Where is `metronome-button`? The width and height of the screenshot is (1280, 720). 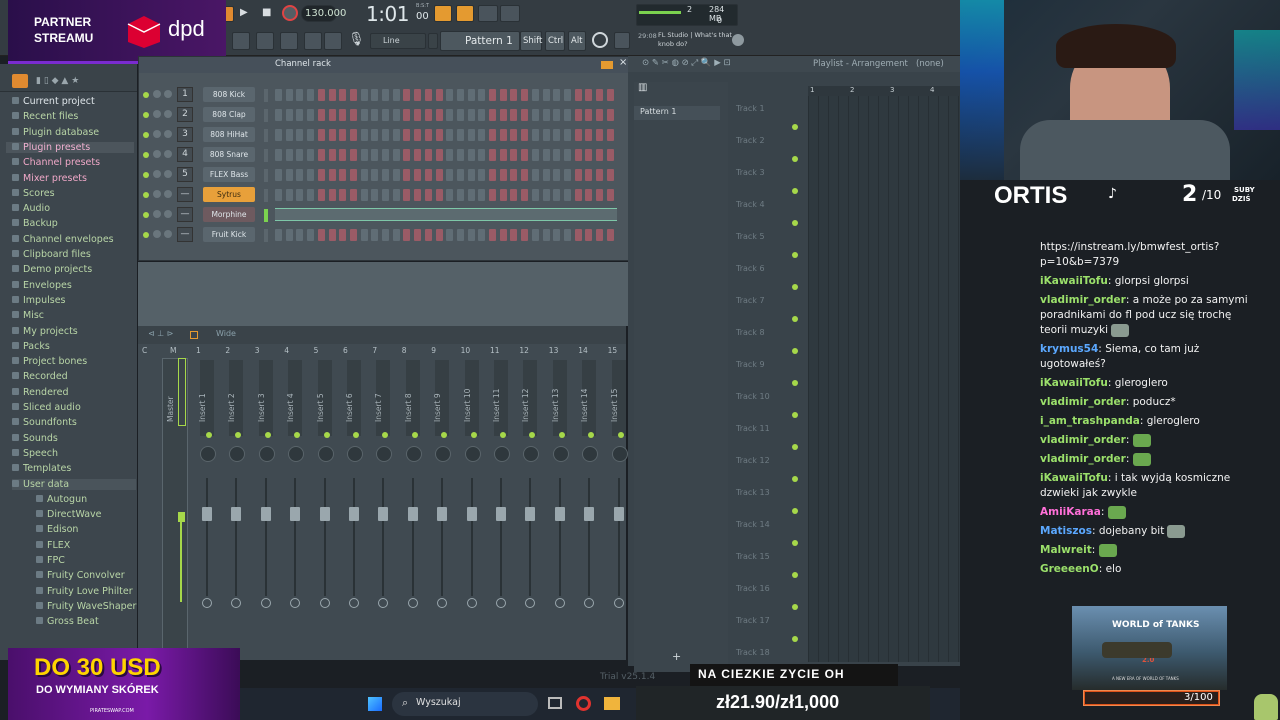 metronome-button is located at coordinates (443, 13).